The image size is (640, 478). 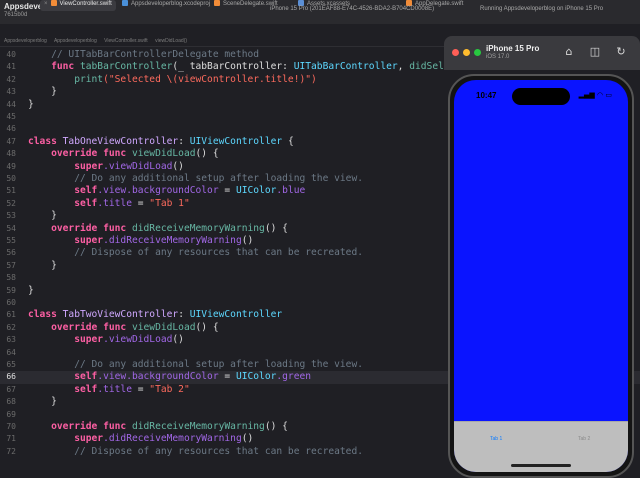 I want to click on tab-xcodeproj: Appsdeveloperblog.xcodeproj, so click(x=166, y=5).